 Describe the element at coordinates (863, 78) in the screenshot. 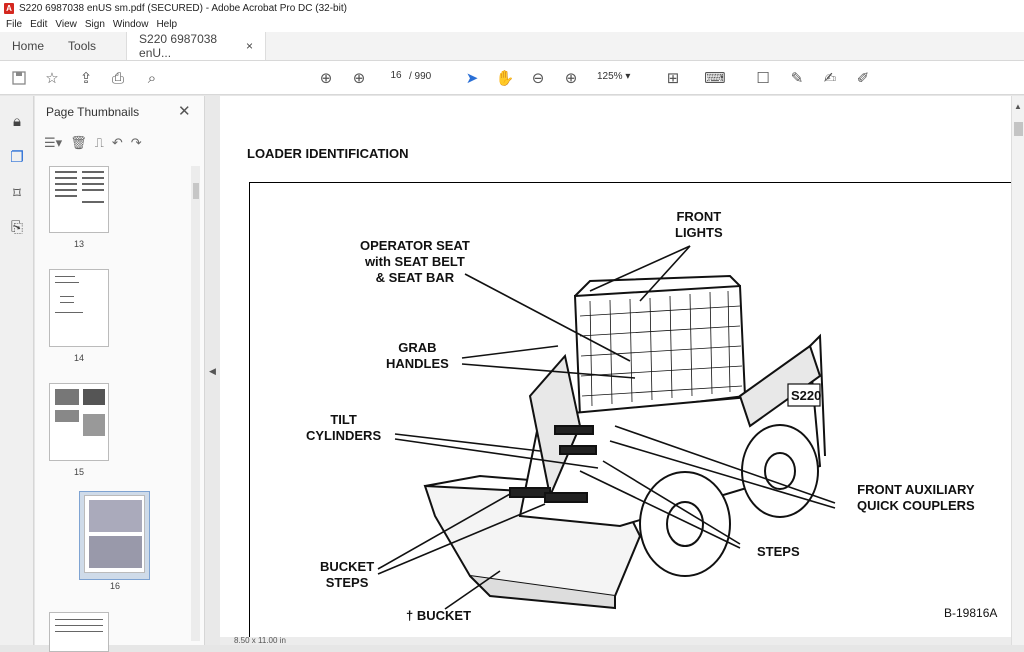

I see `fill-sign-icon: ✐` at that location.